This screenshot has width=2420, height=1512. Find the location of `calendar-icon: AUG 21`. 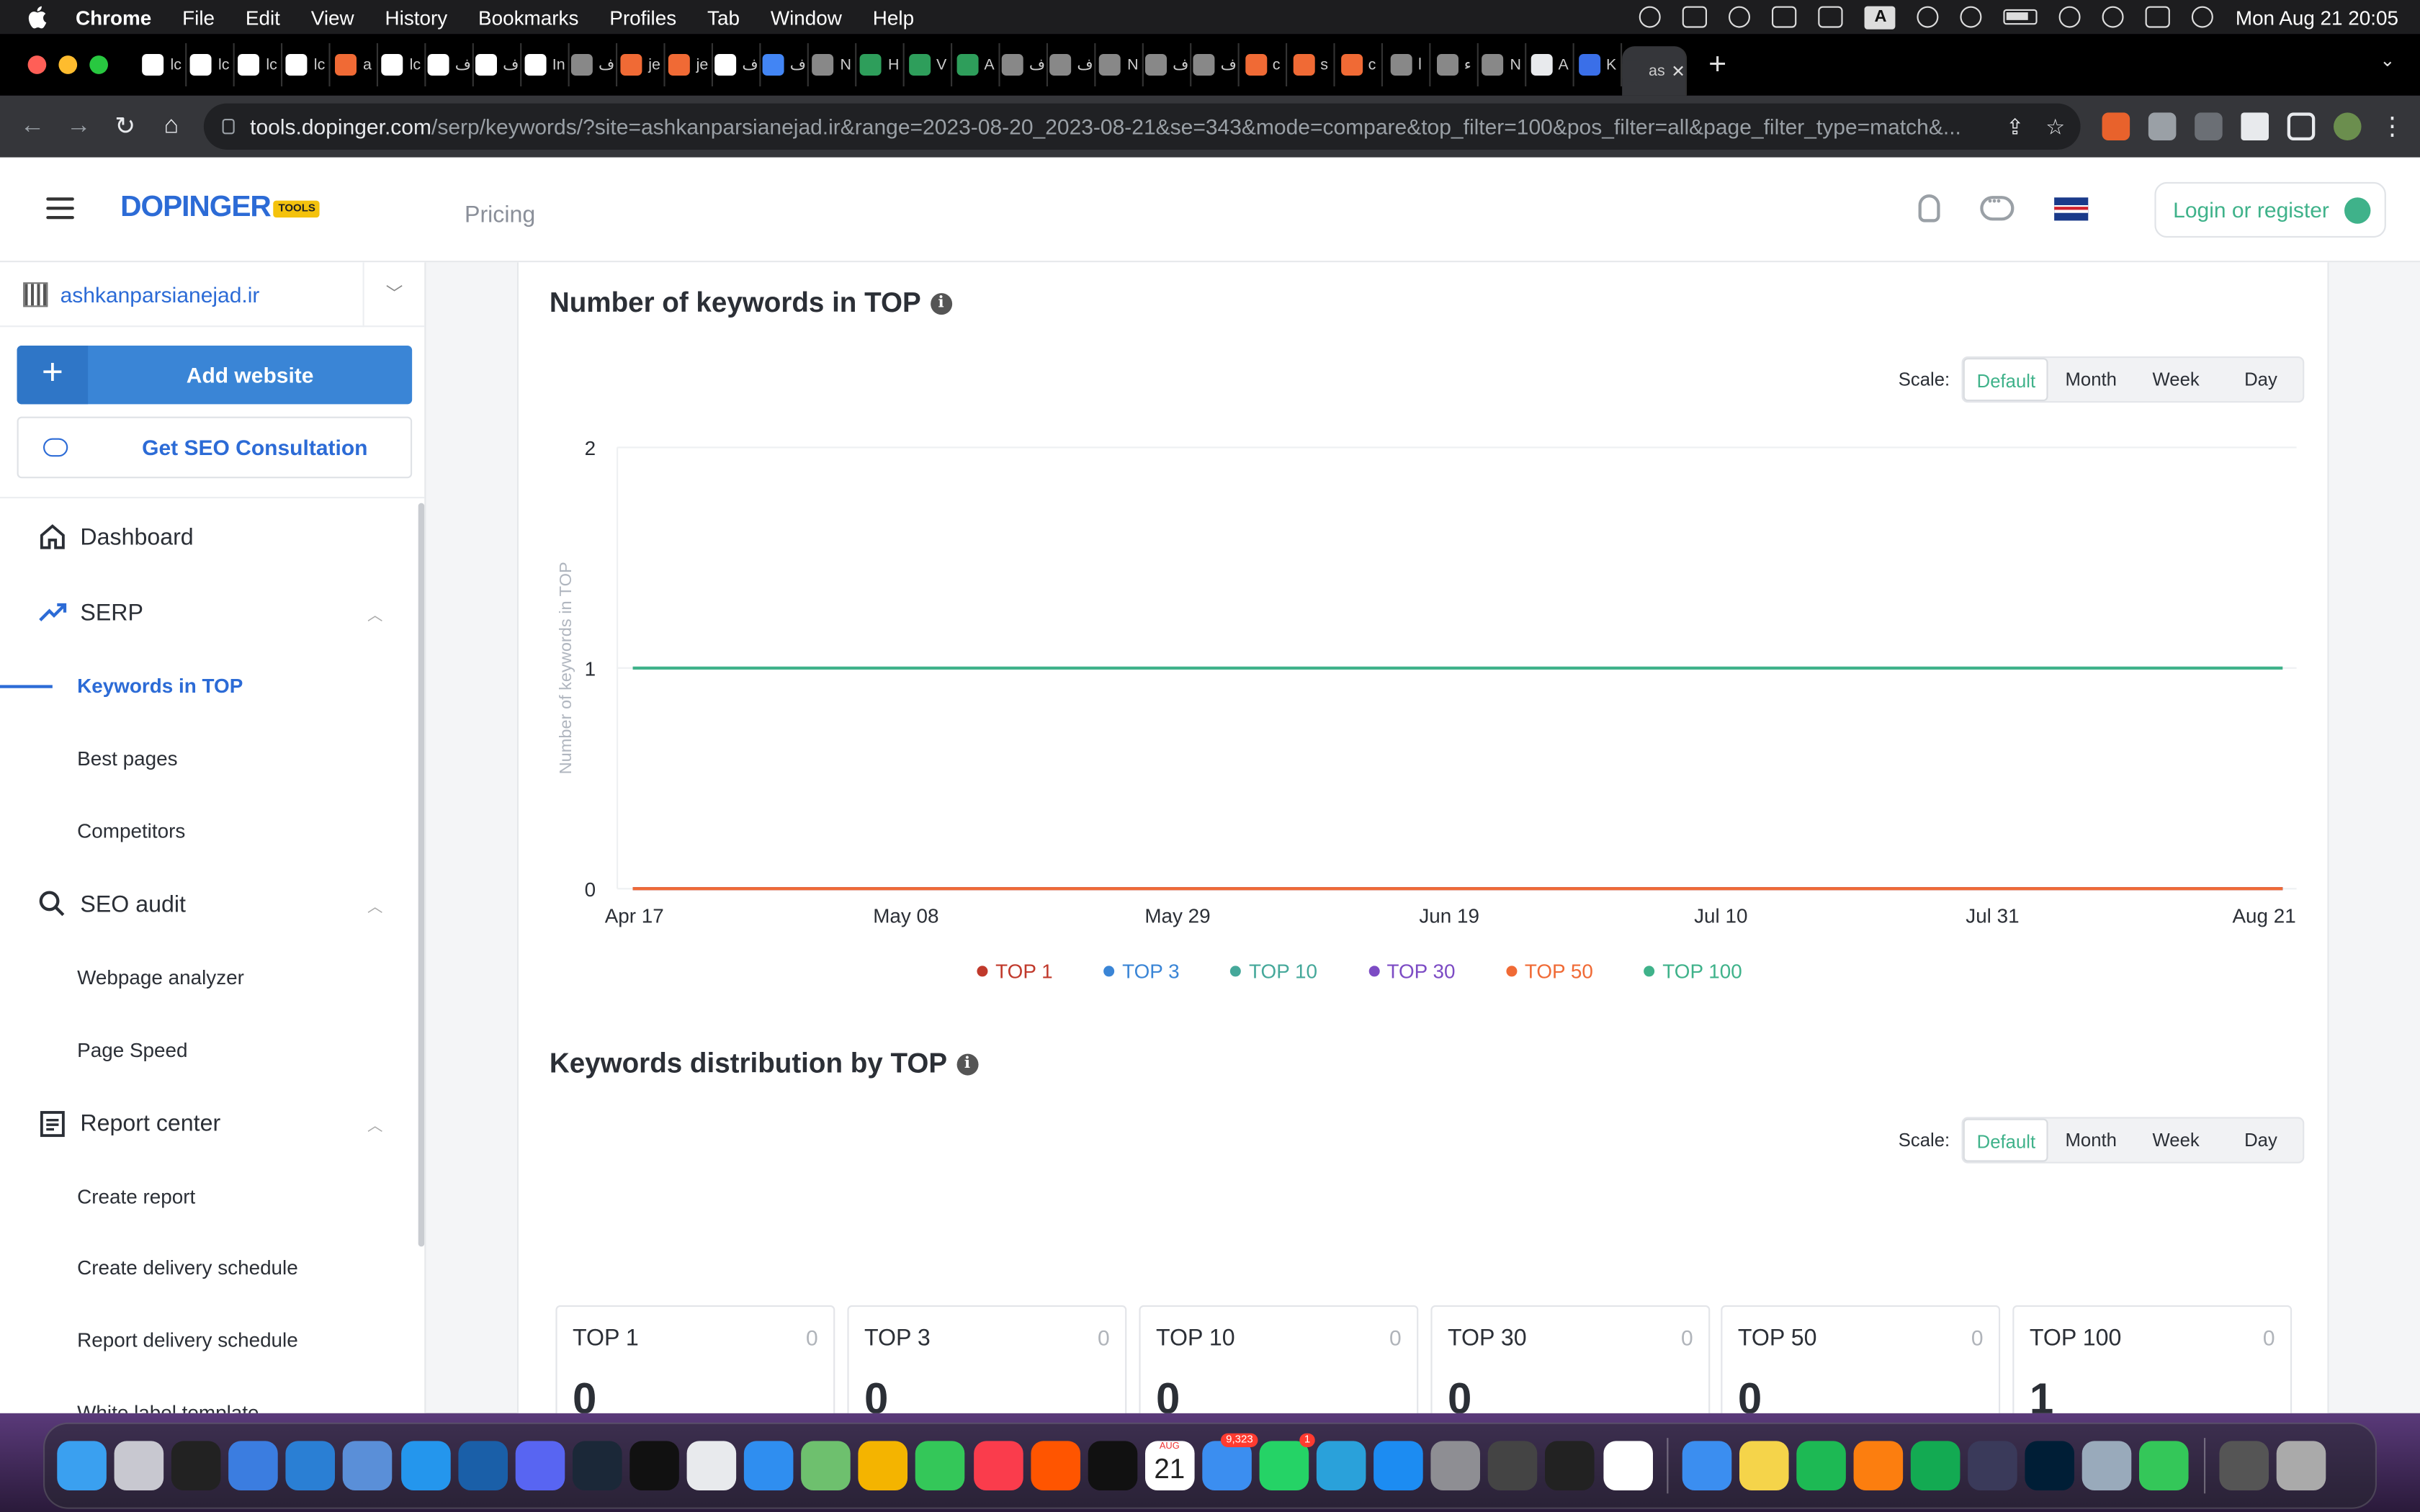

calendar-icon: AUG 21 is located at coordinates (1169, 1465).